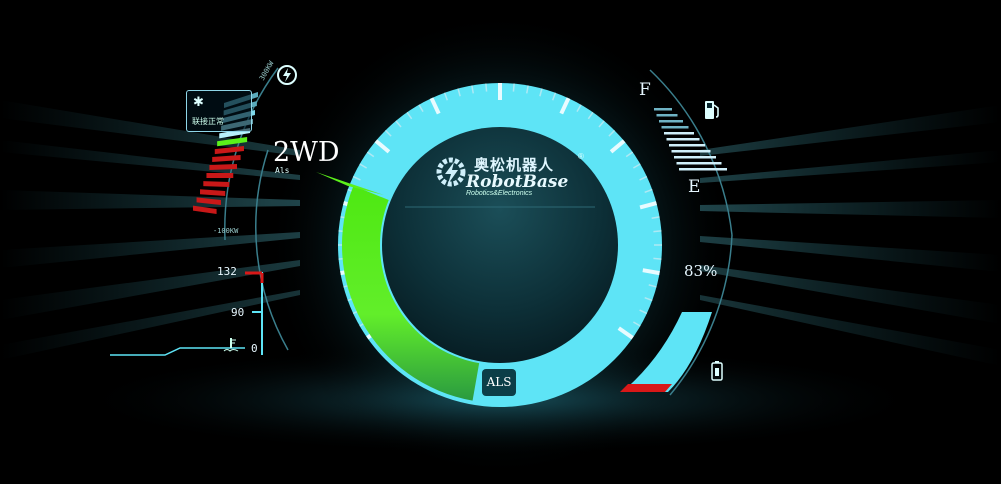  What do you see at coordinates (646, 388) in the screenshot?
I see `battery-low-mark` at bounding box center [646, 388].